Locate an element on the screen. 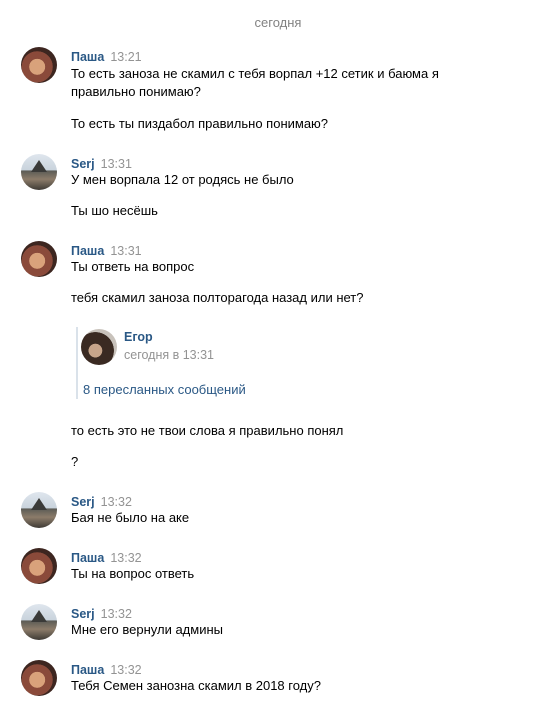 The height and width of the screenshot is (706, 556). message-text: Бая не было на аке is located at coordinates (130, 517).